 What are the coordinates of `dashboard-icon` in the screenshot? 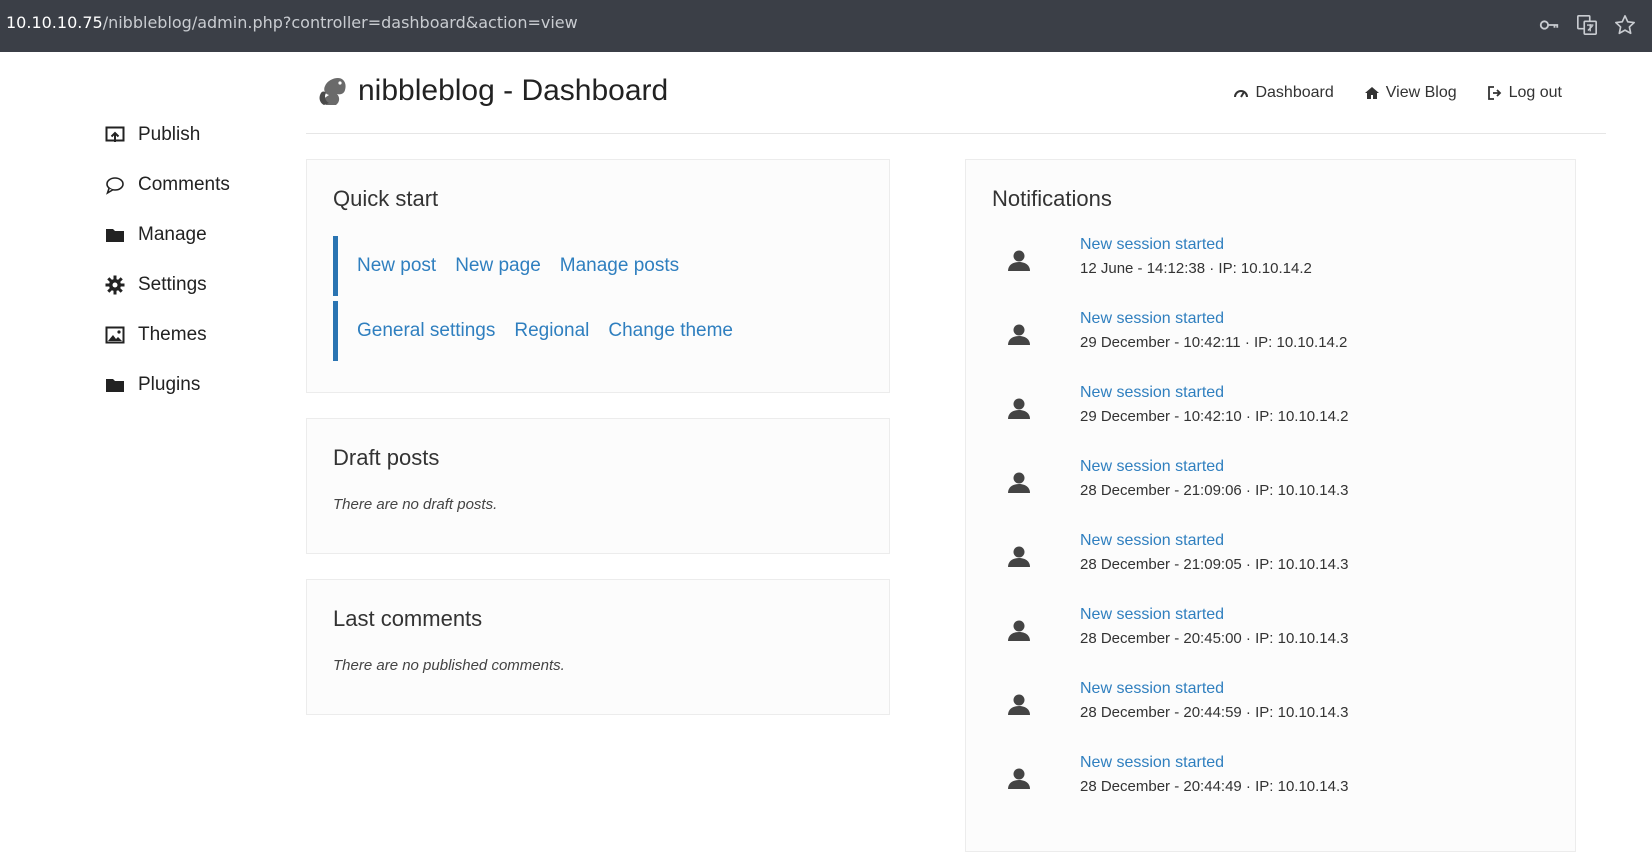 It's located at (1241, 94).